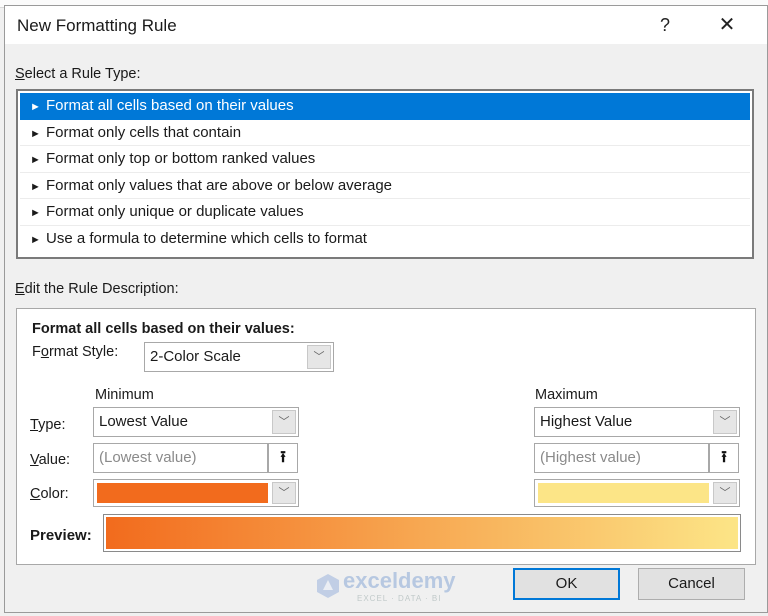 This screenshot has height=616, width=768. Describe the element at coordinates (196, 422) in the screenshot. I see `minimum-type-select: Lowest Value ﹀` at that location.